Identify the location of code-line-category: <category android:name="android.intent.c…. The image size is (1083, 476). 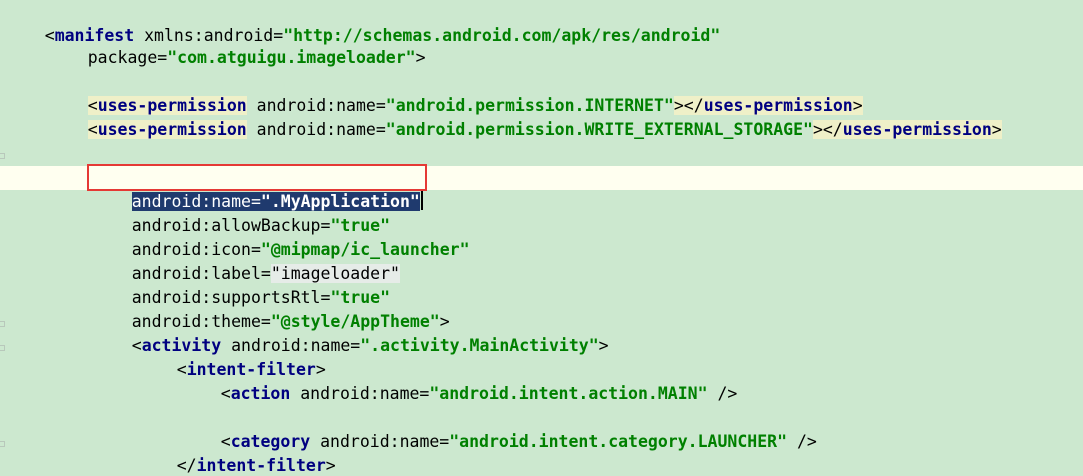
(499, 428).